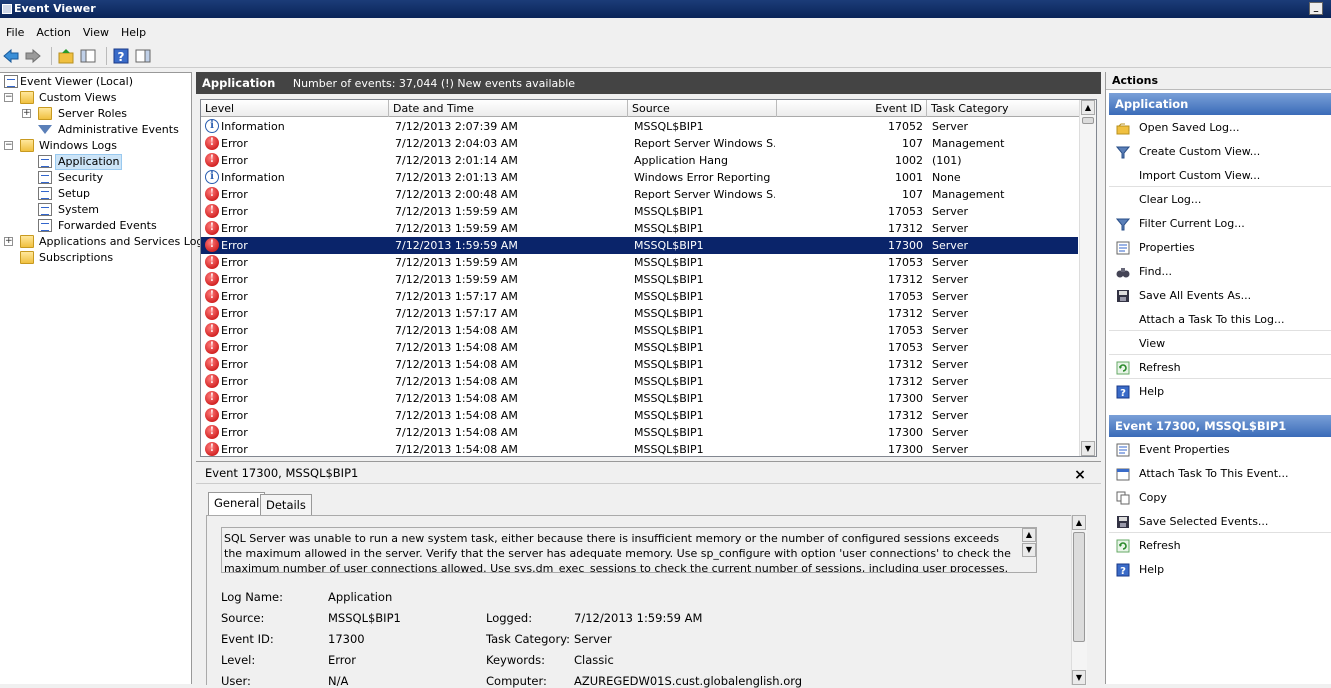 This screenshot has width=1331, height=688. What do you see at coordinates (1220, 344) in the screenshot?
I see `action-view: View` at bounding box center [1220, 344].